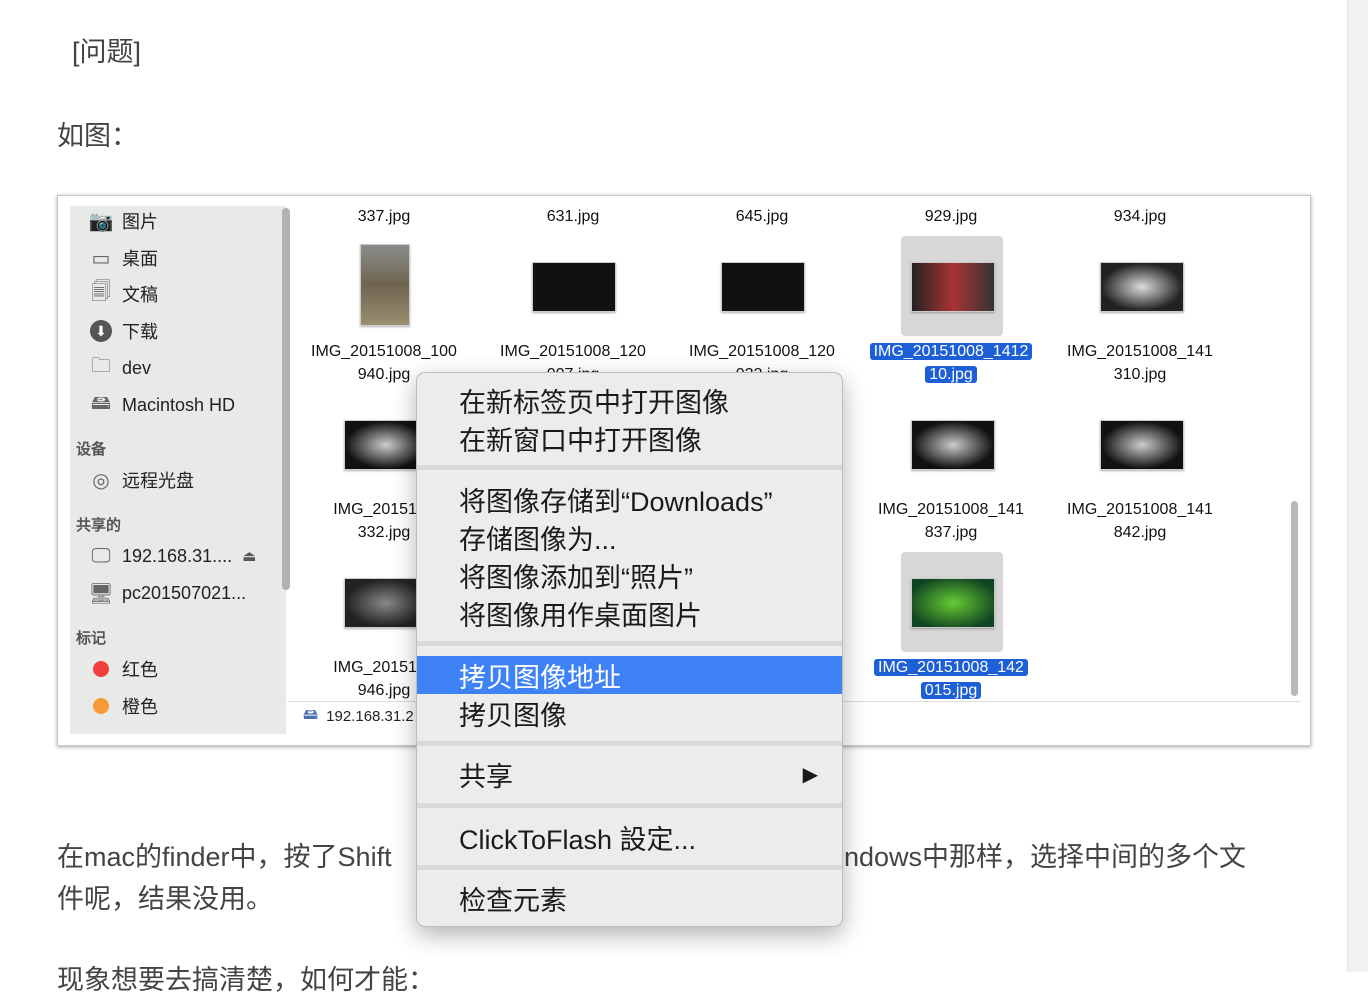  Describe the element at coordinates (629, 499) in the screenshot. I see `menu-save-to-downloads: 将图像存储到“Downloads”` at that location.